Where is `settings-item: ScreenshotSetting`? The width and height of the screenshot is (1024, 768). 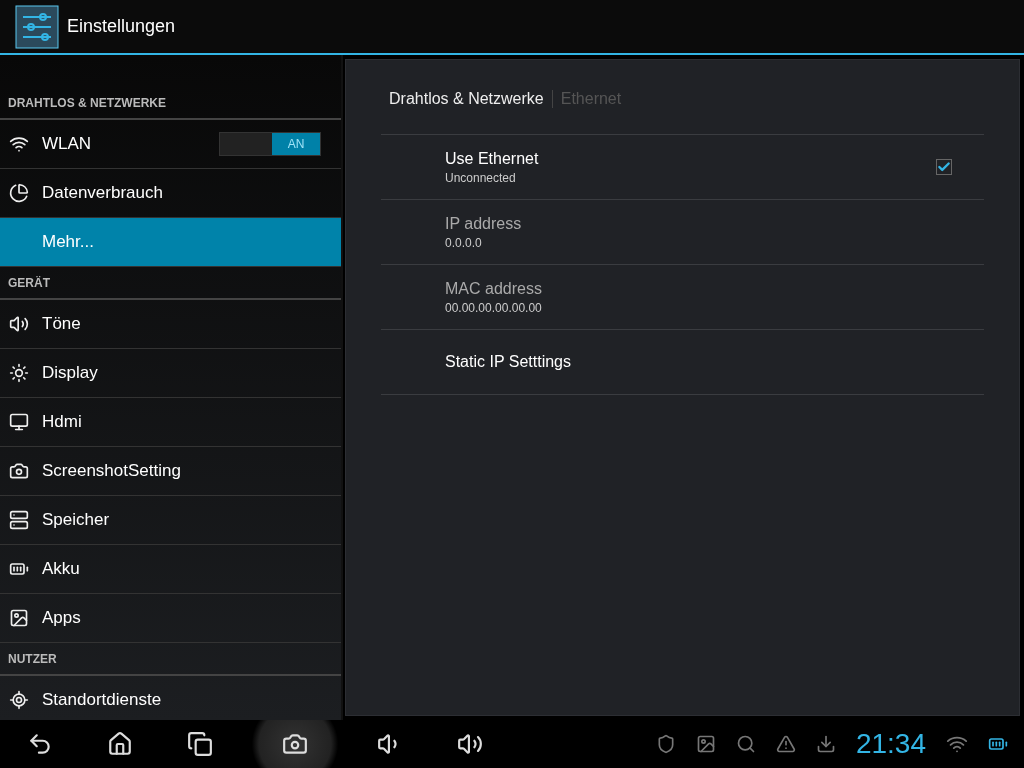 settings-item: ScreenshotSetting is located at coordinates (170, 471).